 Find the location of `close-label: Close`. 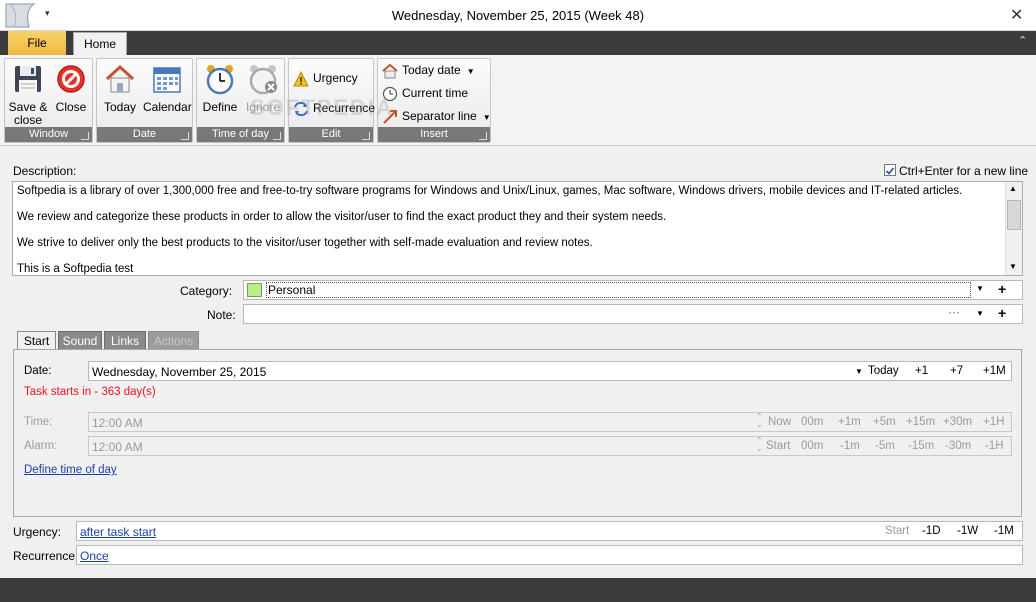

close-label: Close is located at coordinates (71, 107).